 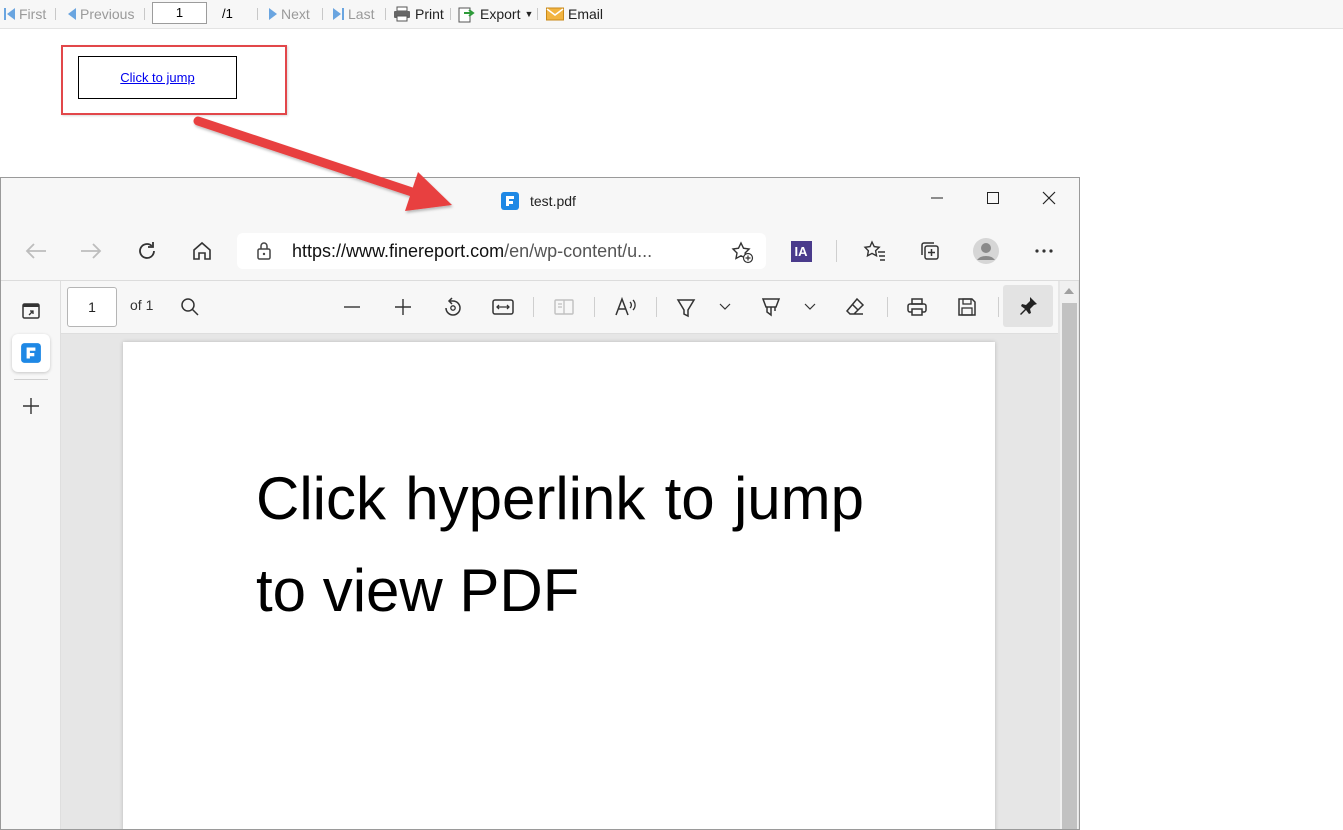 What do you see at coordinates (31, 379) in the screenshot?
I see `sidebar-separator` at bounding box center [31, 379].